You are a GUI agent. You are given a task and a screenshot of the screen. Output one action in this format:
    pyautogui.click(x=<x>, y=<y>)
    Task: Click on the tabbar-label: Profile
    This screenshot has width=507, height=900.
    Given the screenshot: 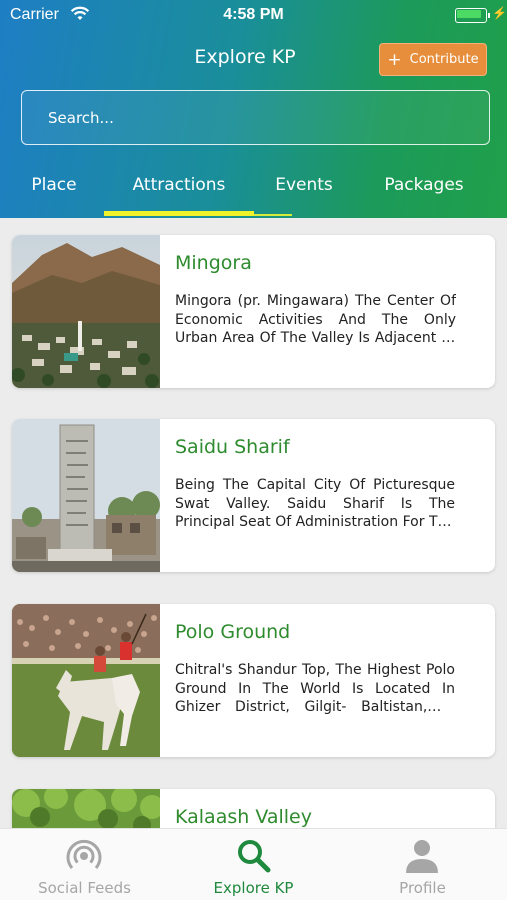 What is the action you would take?
    pyautogui.click(x=422, y=888)
    